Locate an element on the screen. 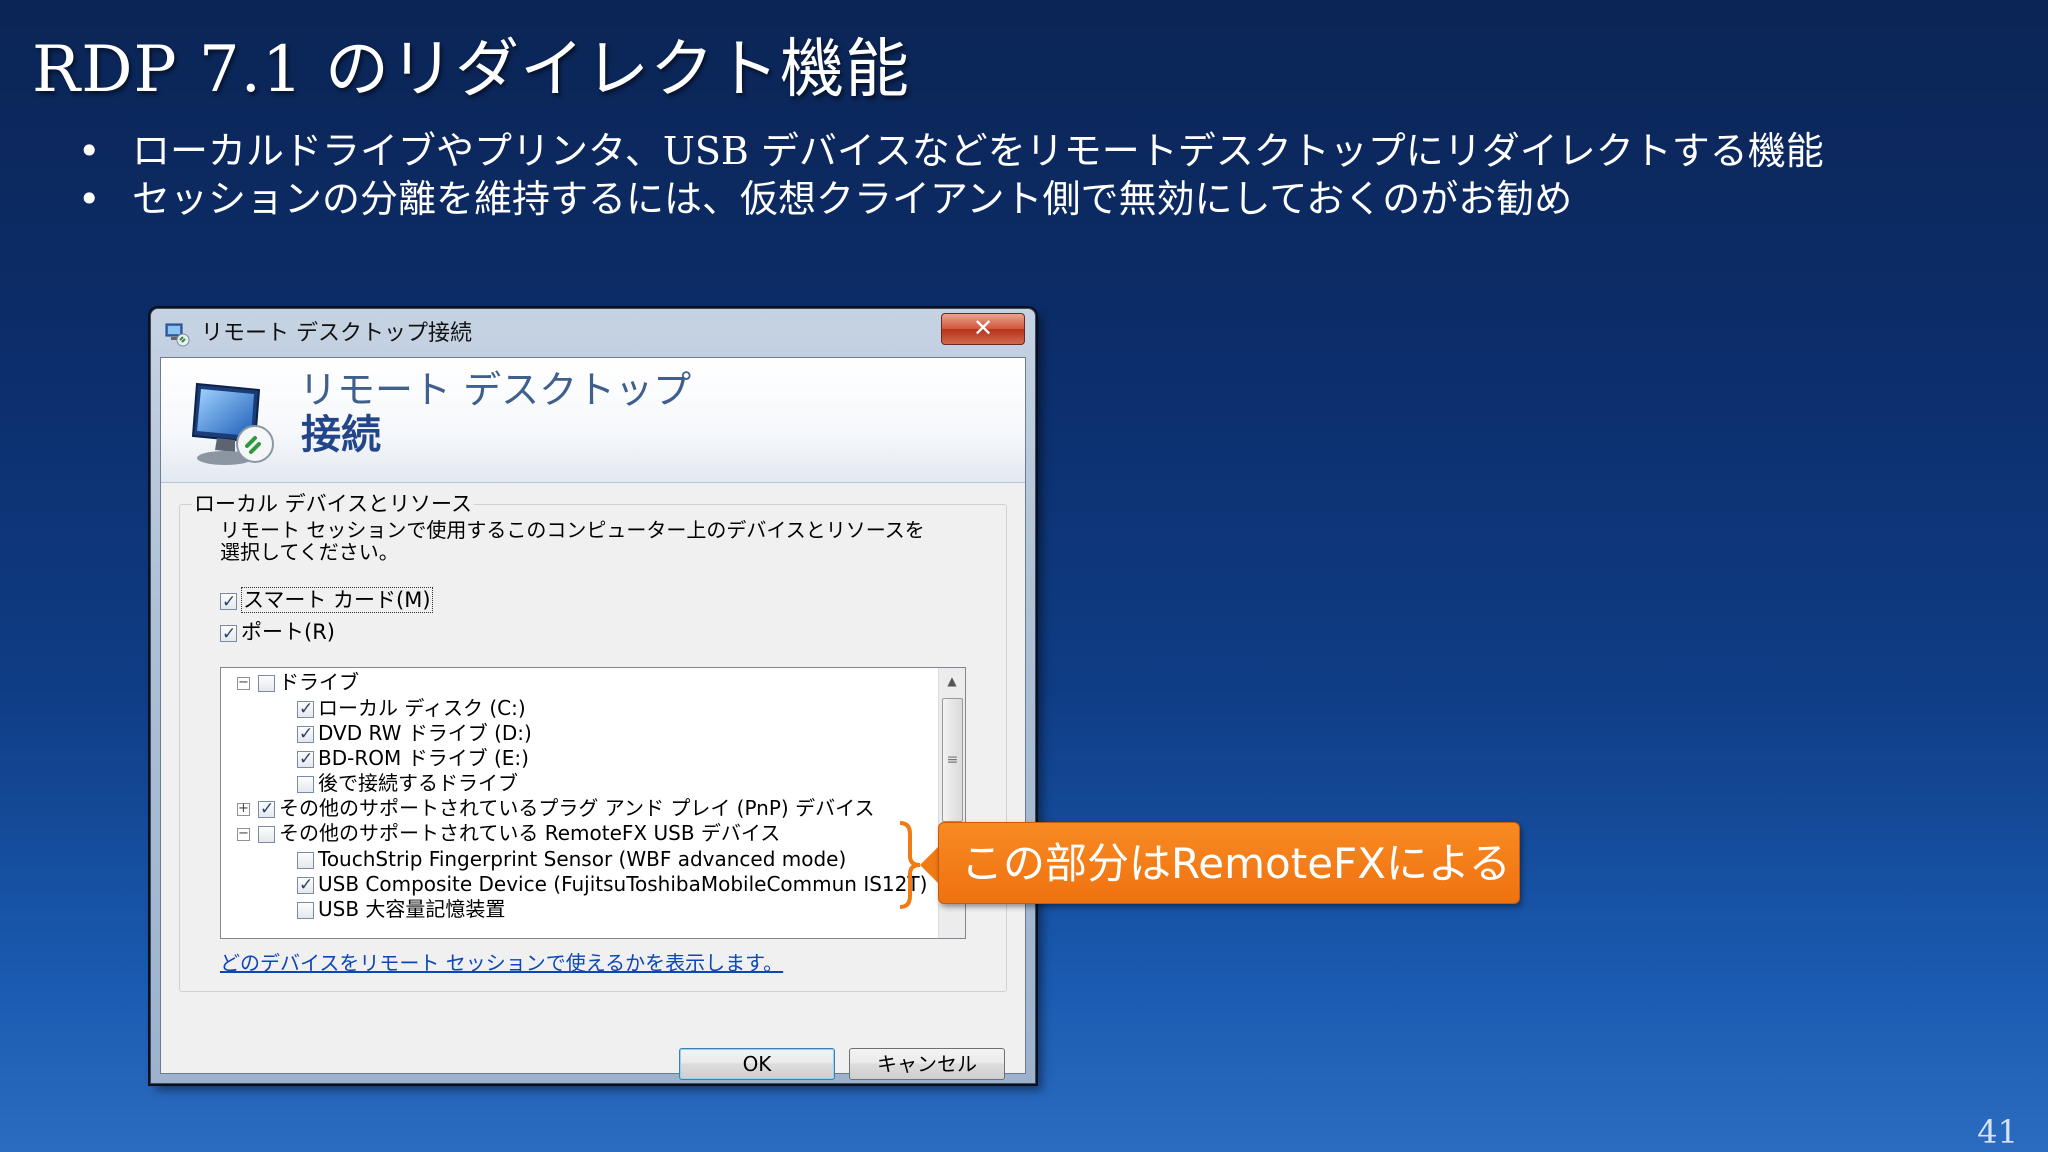 The width and height of the screenshot is (2048, 1152). tree-item-remotefx-usb: − その他のサポートされている RemoteFX USB デバイス is located at coordinates (508, 833).